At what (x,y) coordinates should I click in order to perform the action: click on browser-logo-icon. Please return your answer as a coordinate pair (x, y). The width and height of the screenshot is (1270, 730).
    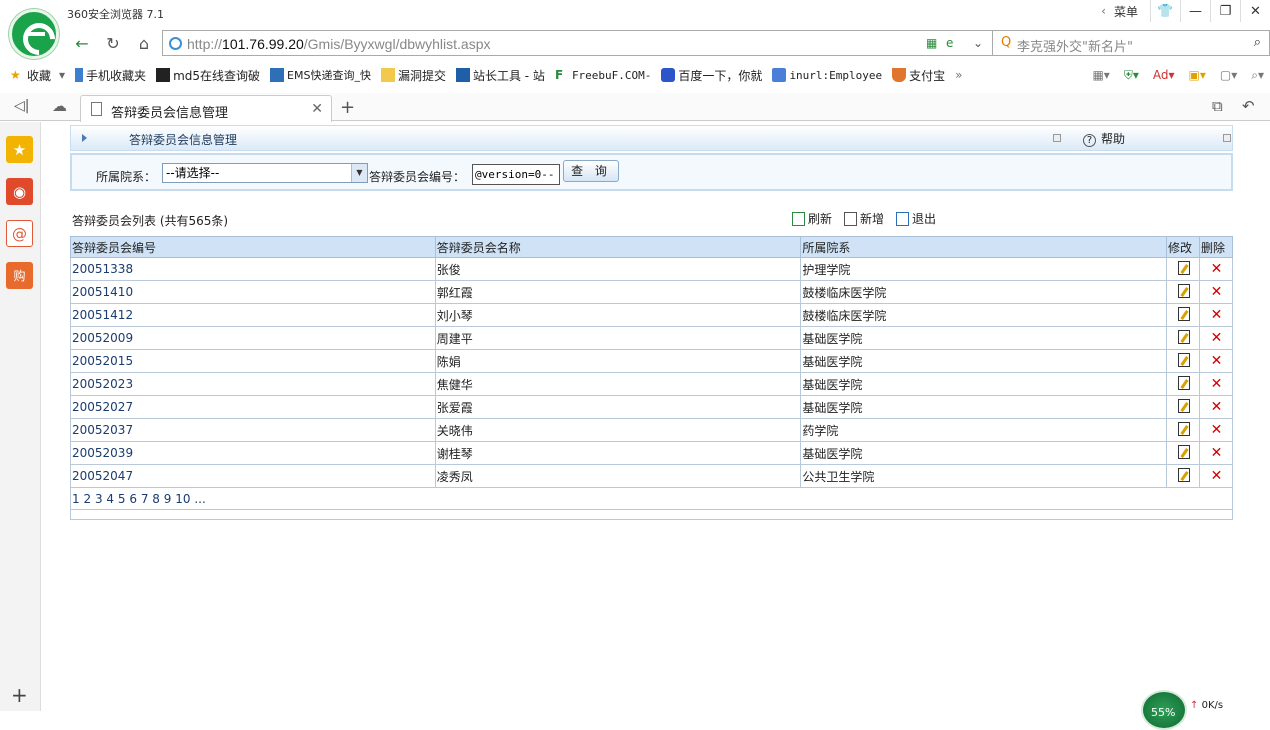
    Looking at the image, I should click on (34, 34).